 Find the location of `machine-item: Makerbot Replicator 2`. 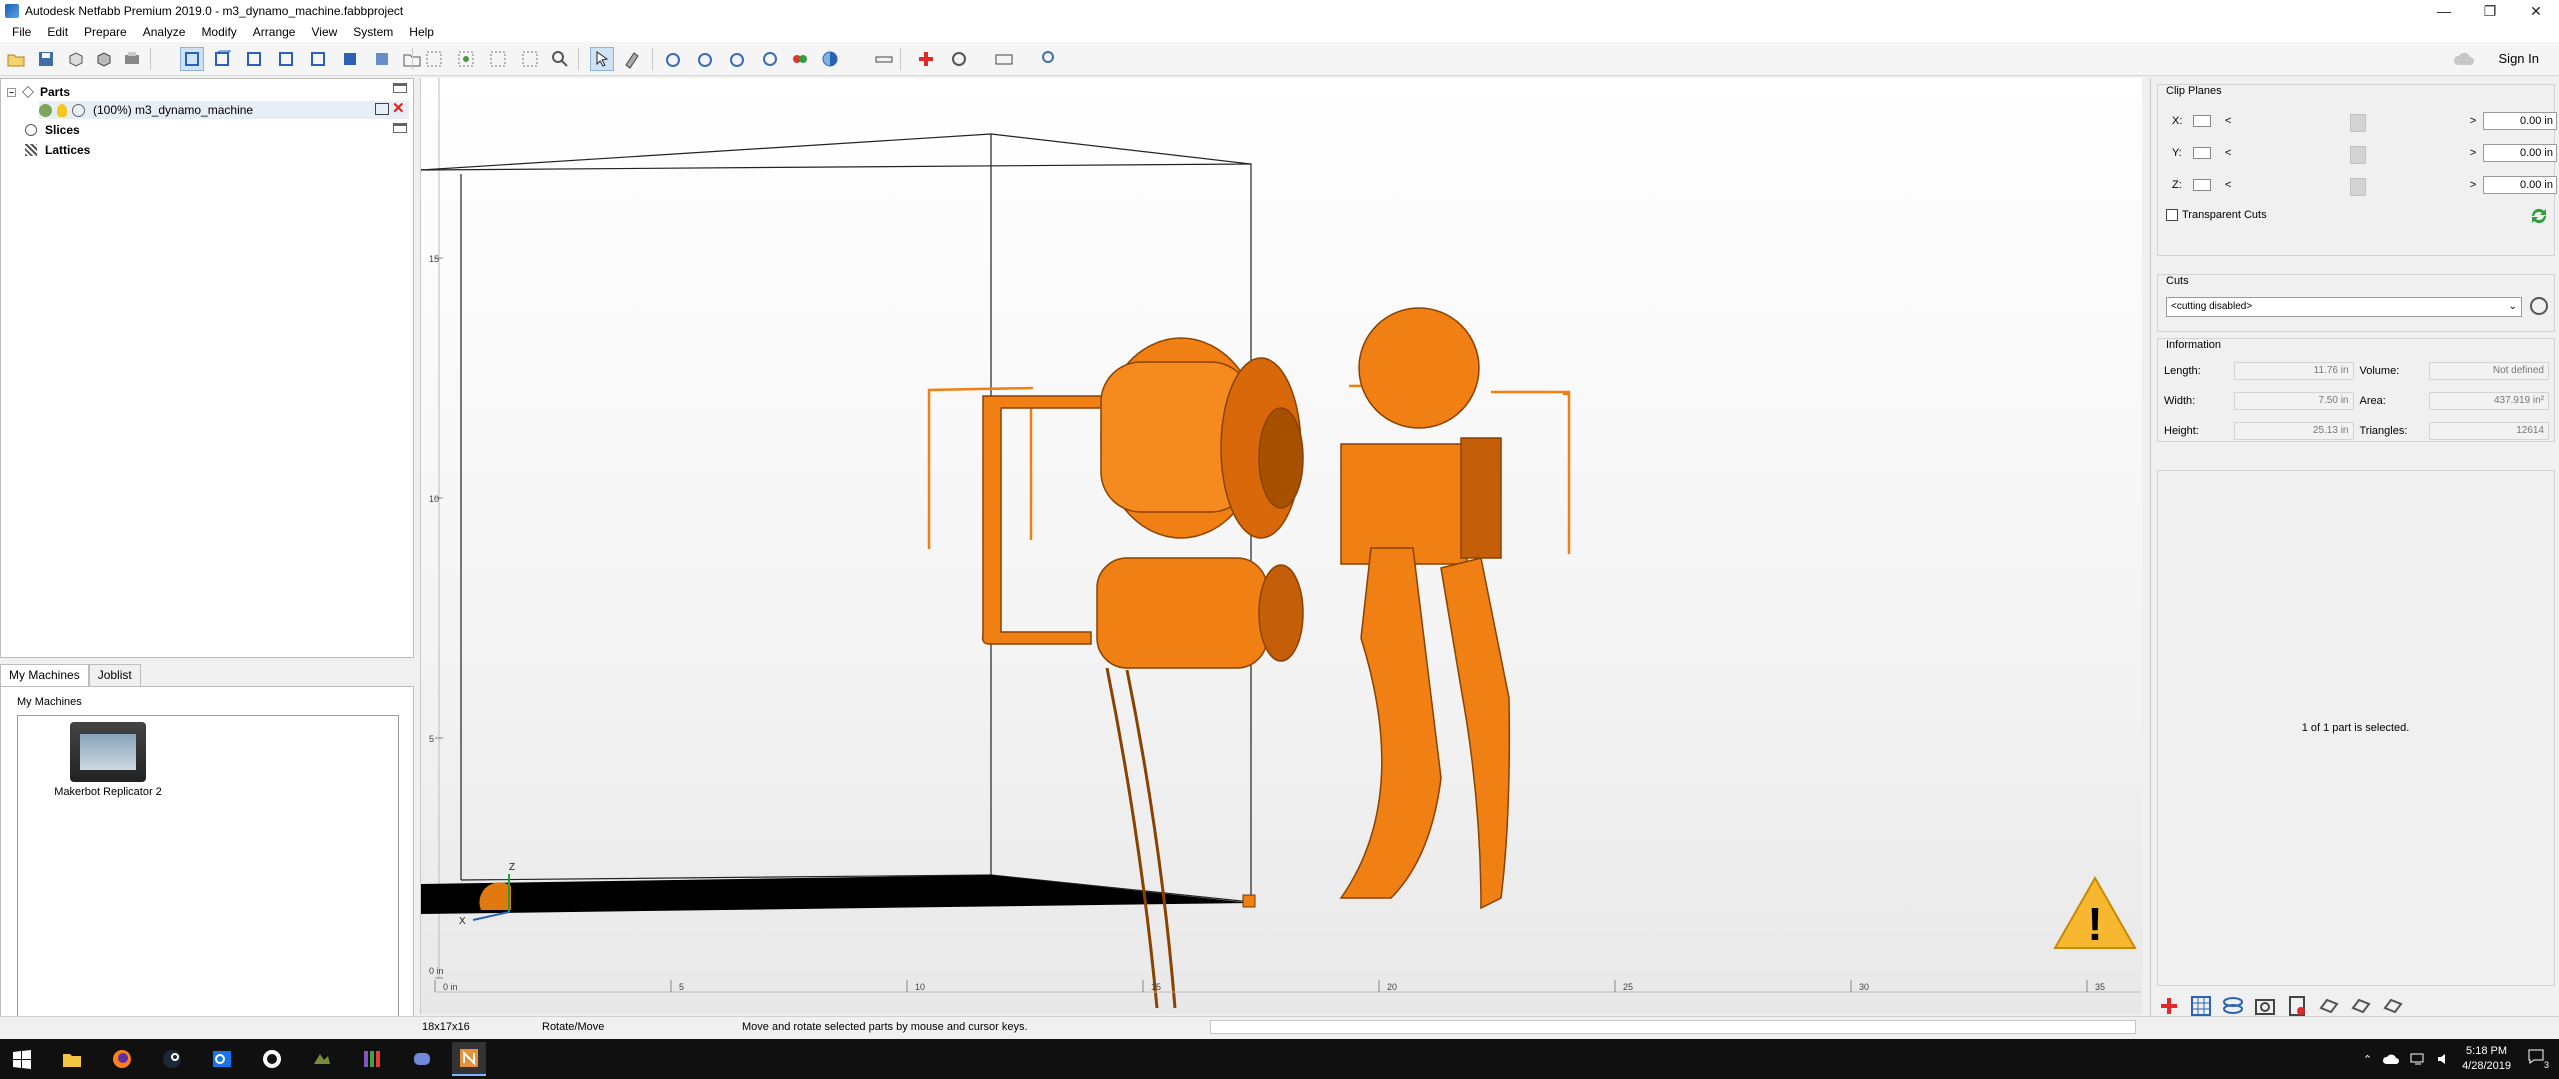

machine-item: Makerbot Replicator 2 is located at coordinates (108, 760).